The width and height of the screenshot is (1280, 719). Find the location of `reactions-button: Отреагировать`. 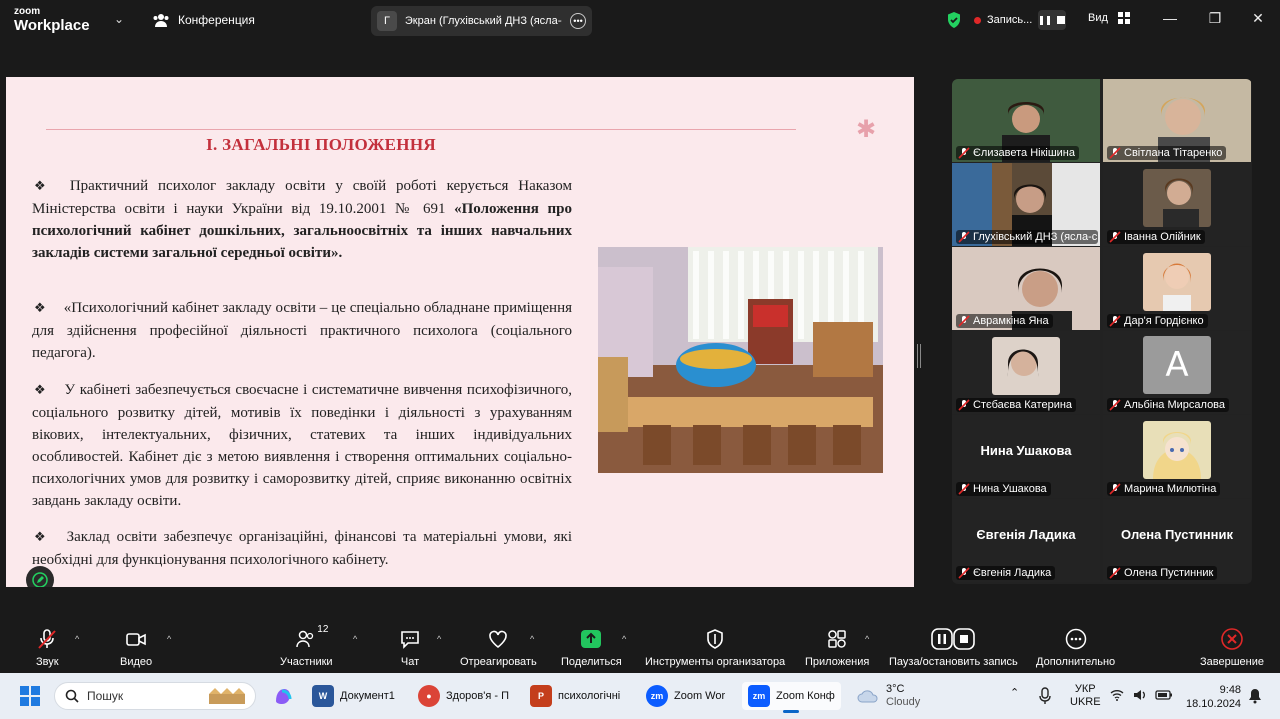

reactions-button: Отреагировать is located at coordinates (498, 648).